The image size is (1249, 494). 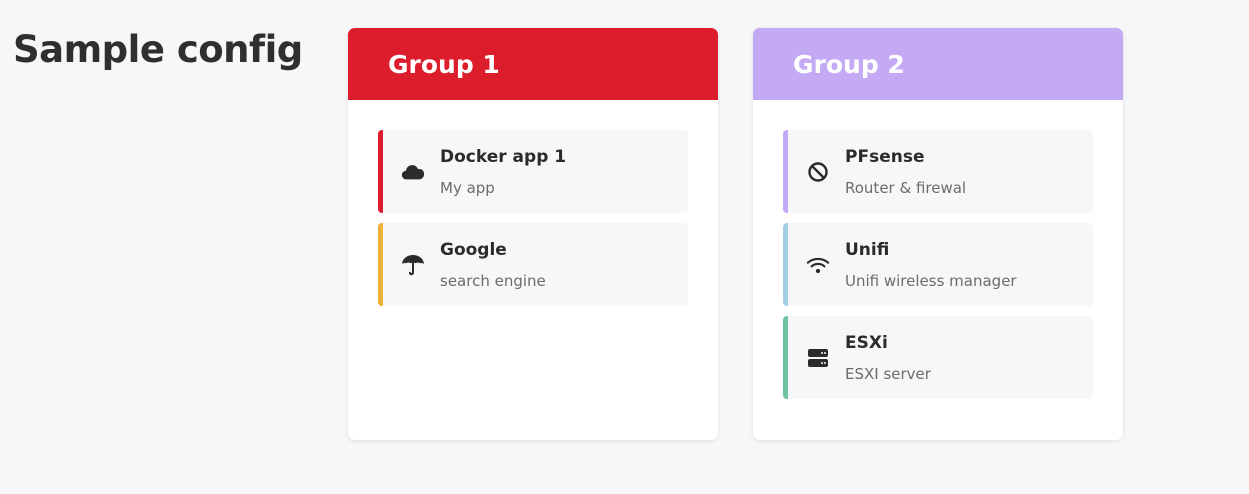 What do you see at coordinates (503, 157) in the screenshot?
I see `service-name: Docker app 1` at bounding box center [503, 157].